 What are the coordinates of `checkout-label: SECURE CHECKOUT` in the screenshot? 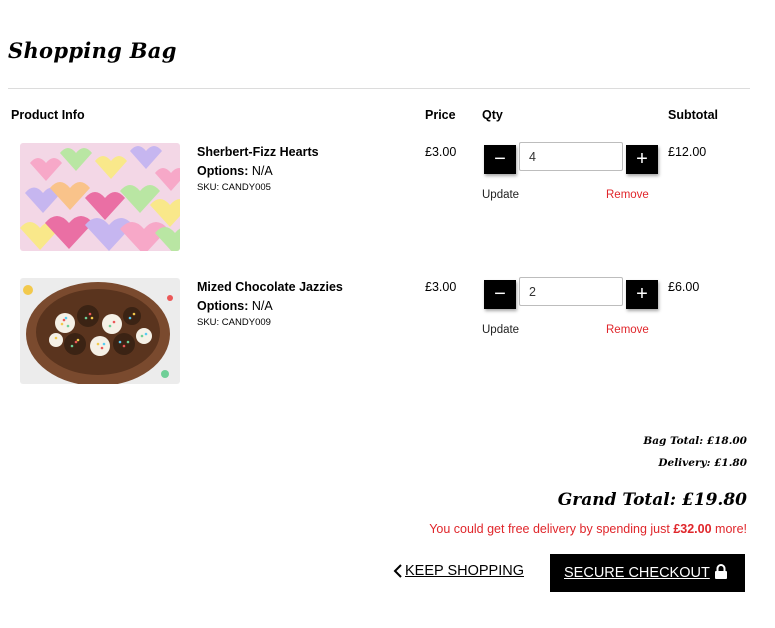 It's located at (637, 573).